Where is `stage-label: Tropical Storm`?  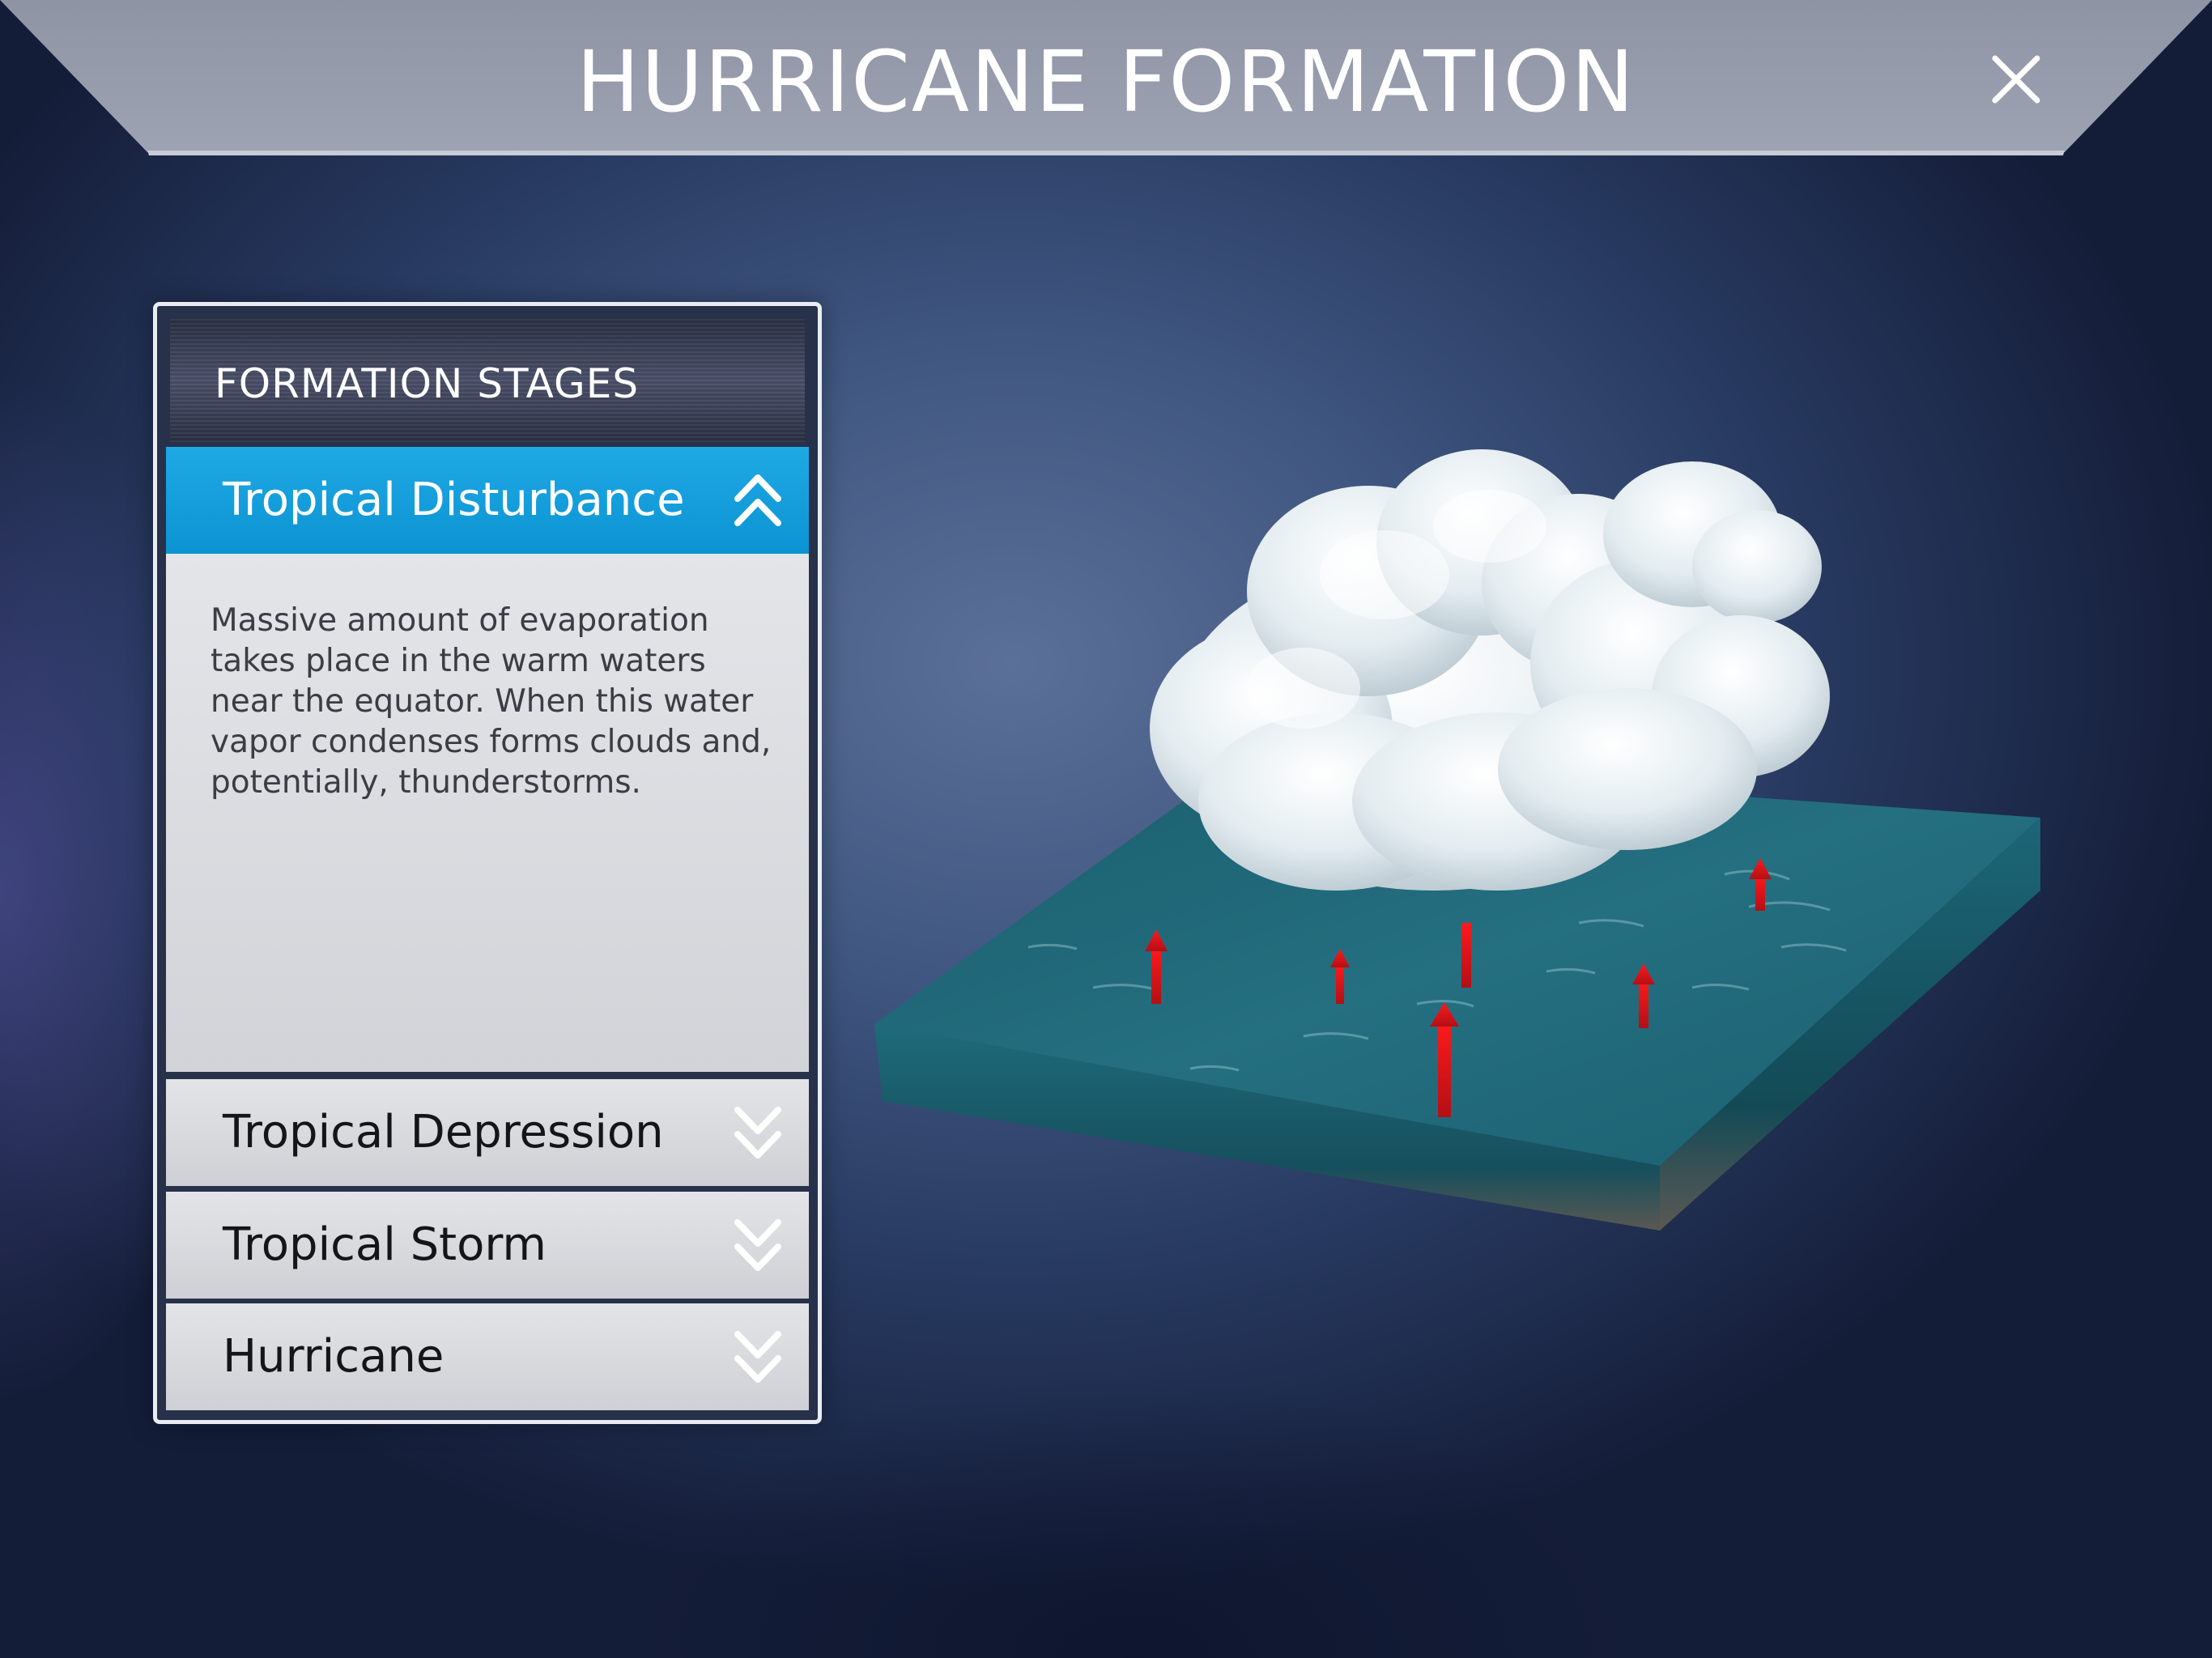
stage-label: Tropical Storm is located at coordinates (385, 1244).